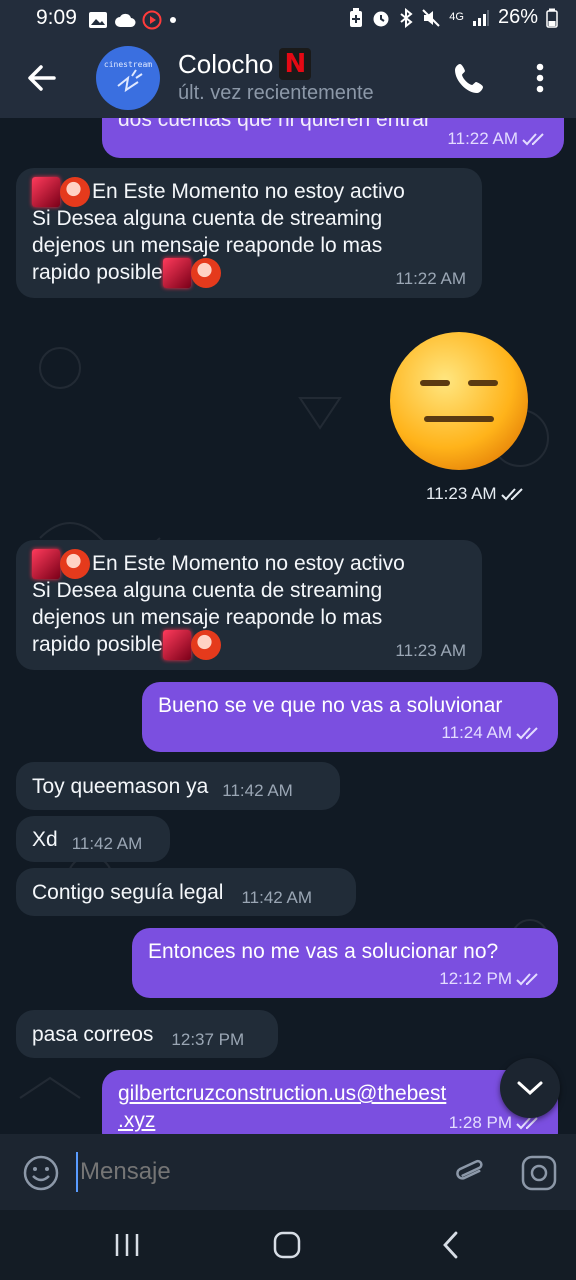  What do you see at coordinates (152, 20) in the screenshot?
I see `record-icon` at bounding box center [152, 20].